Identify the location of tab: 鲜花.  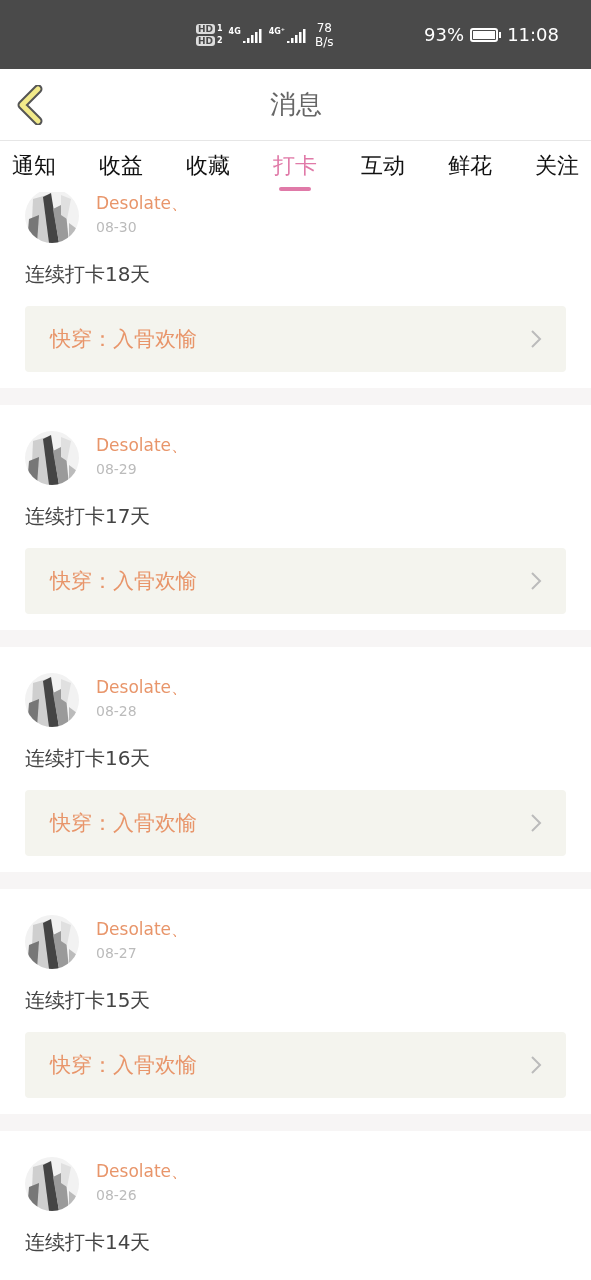
(469, 166).